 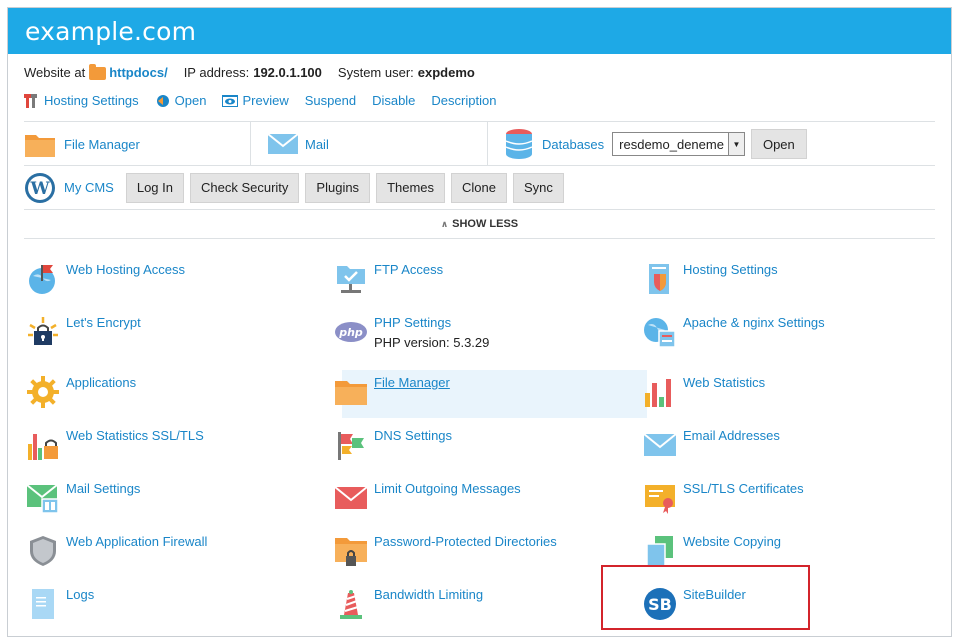 I want to click on tool-hosting-settings: Hosting Settings, so click(x=710, y=279).